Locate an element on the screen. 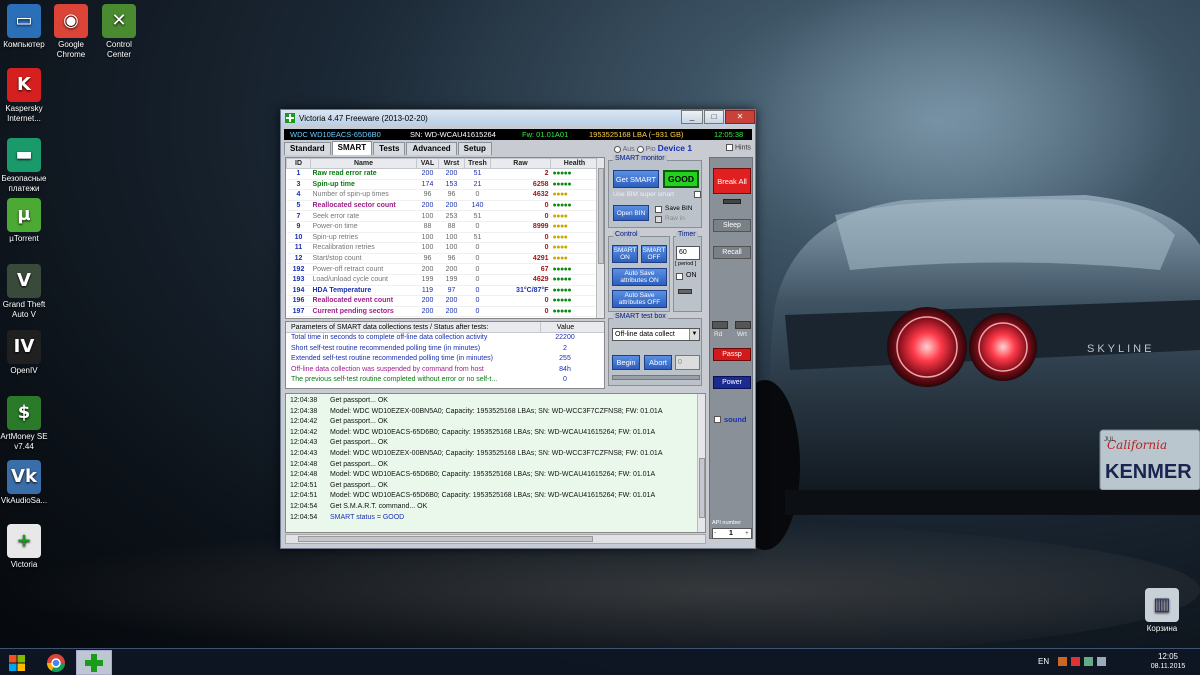 The width and height of the screenshot is (1200, 675). column-header: ID is located at coordinates (298, 163).